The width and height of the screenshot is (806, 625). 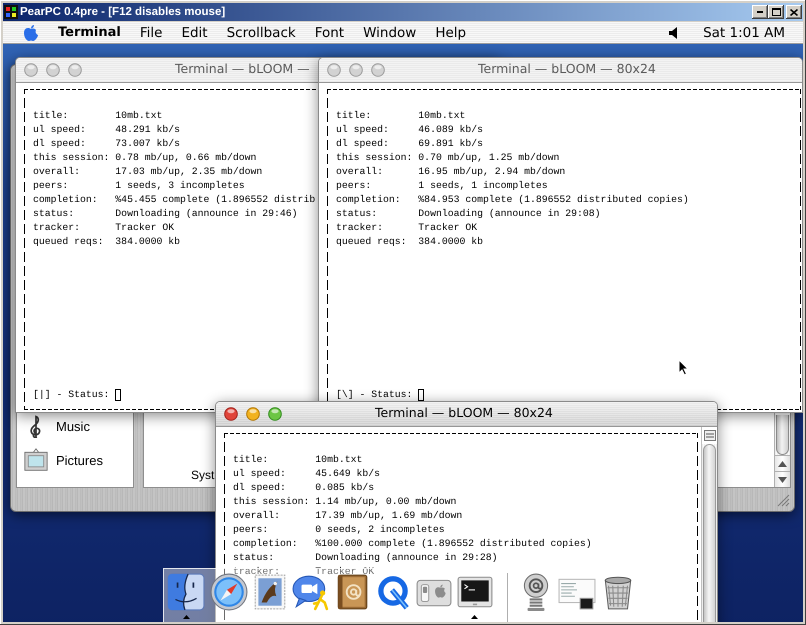 What do you see at coordinates (261, 32) in the screenshot?
I see `menu-item: Scrollback` at bounding box center [261, 32].